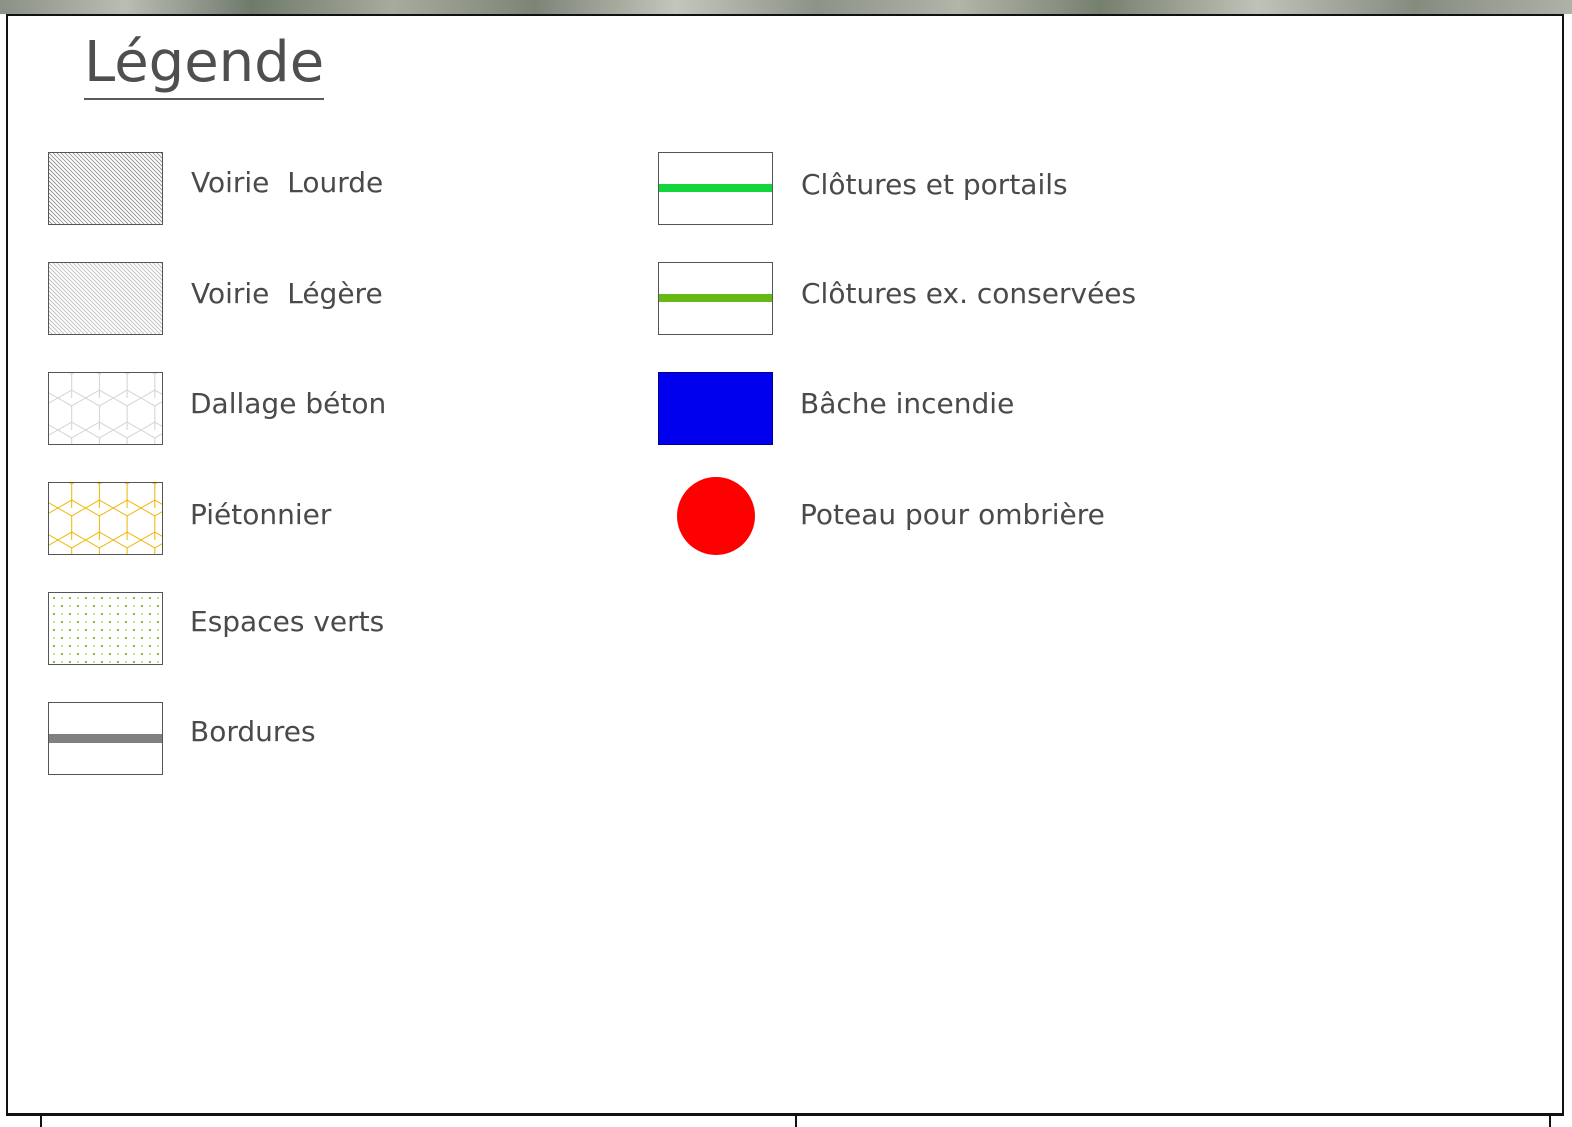 This screenshot has height=1127, width=1572. Describe the element at coordinates (786, 7) in the screenshot. I see `map-background-strip` at that location.